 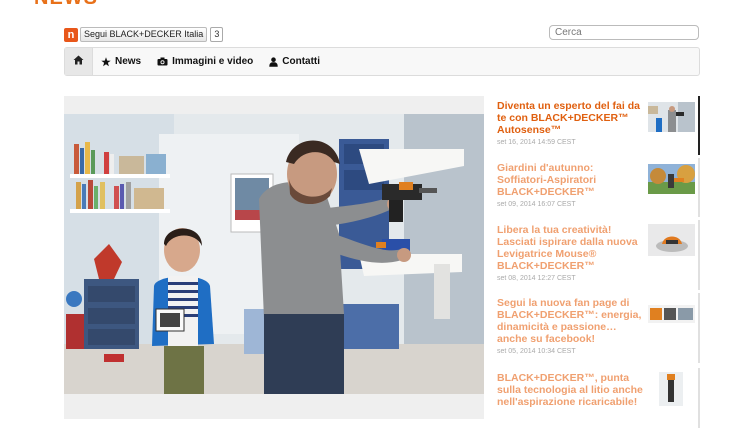 I want to click on nav-item-news: News, so click(x=121, y=61).